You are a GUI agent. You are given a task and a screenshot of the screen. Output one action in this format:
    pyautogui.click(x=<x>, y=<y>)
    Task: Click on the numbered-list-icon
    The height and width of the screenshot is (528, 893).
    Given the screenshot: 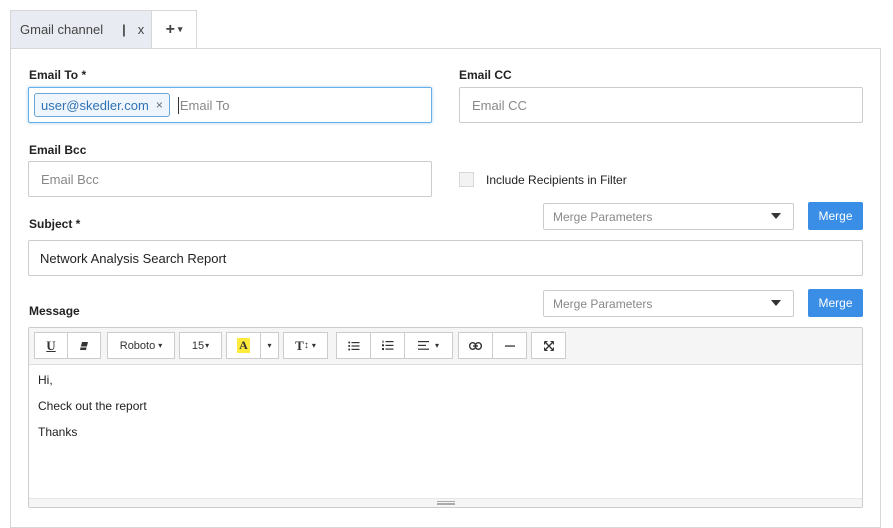 What is the action you would take?
    pyautogui.click(x=387, y=345)
    